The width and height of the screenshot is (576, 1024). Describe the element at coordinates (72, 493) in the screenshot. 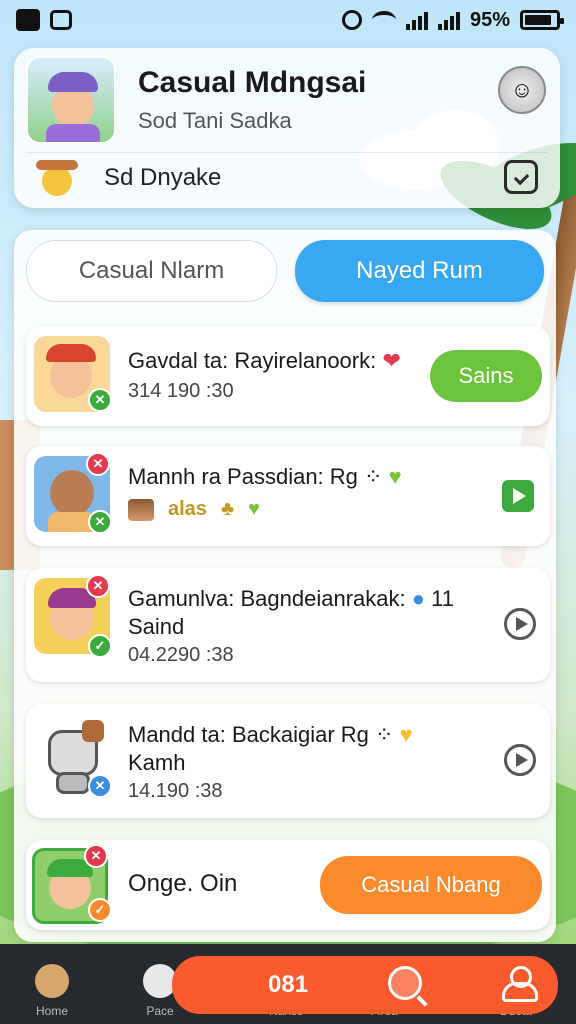

I see `avatar-face` at that location.